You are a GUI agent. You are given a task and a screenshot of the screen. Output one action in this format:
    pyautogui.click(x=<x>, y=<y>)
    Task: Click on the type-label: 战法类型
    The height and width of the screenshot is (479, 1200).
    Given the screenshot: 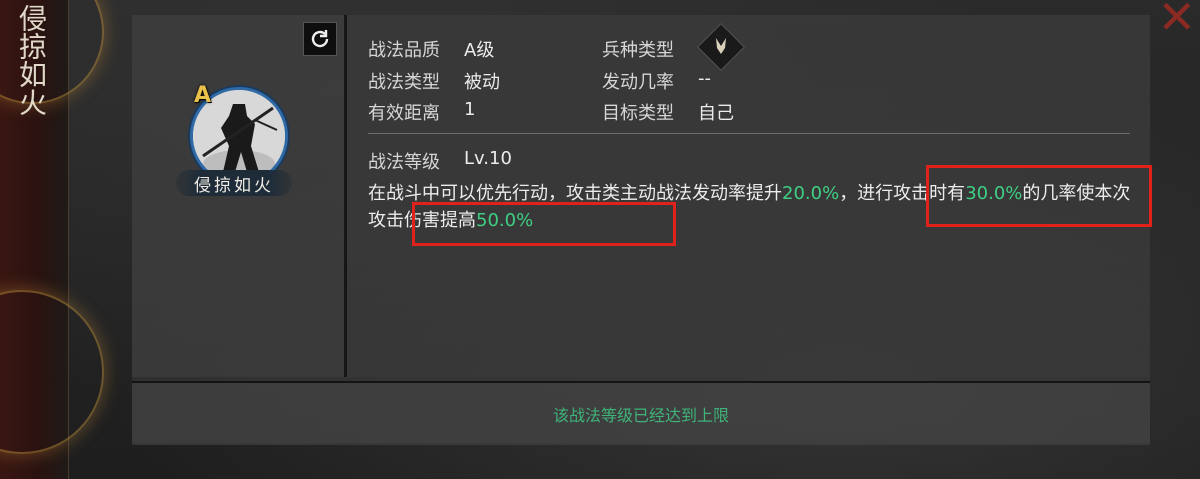 What is the action you would take?
    pyautogui.click(x=404, y=82)
    